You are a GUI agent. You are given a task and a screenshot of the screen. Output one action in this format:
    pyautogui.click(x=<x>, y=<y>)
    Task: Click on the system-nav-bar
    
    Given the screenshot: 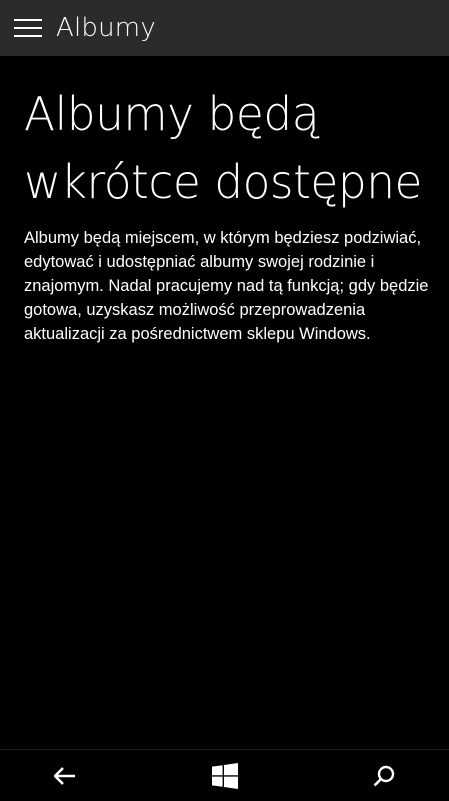 What is the action you would take?
    pyautogui.click(x=224, y=775)
    